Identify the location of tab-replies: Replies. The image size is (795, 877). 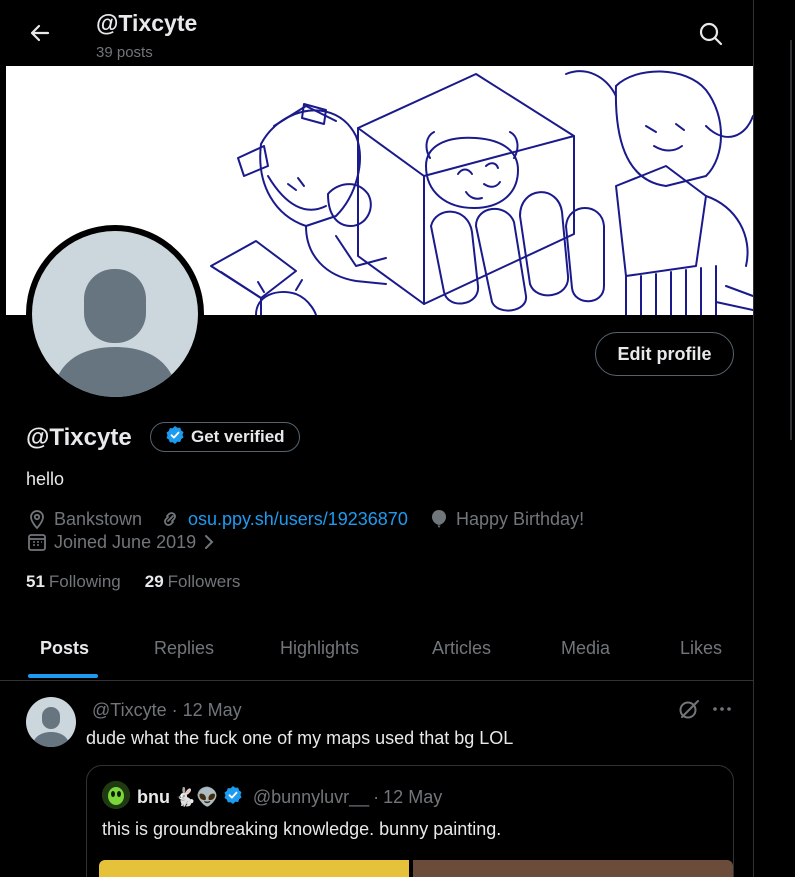
(184, 648).